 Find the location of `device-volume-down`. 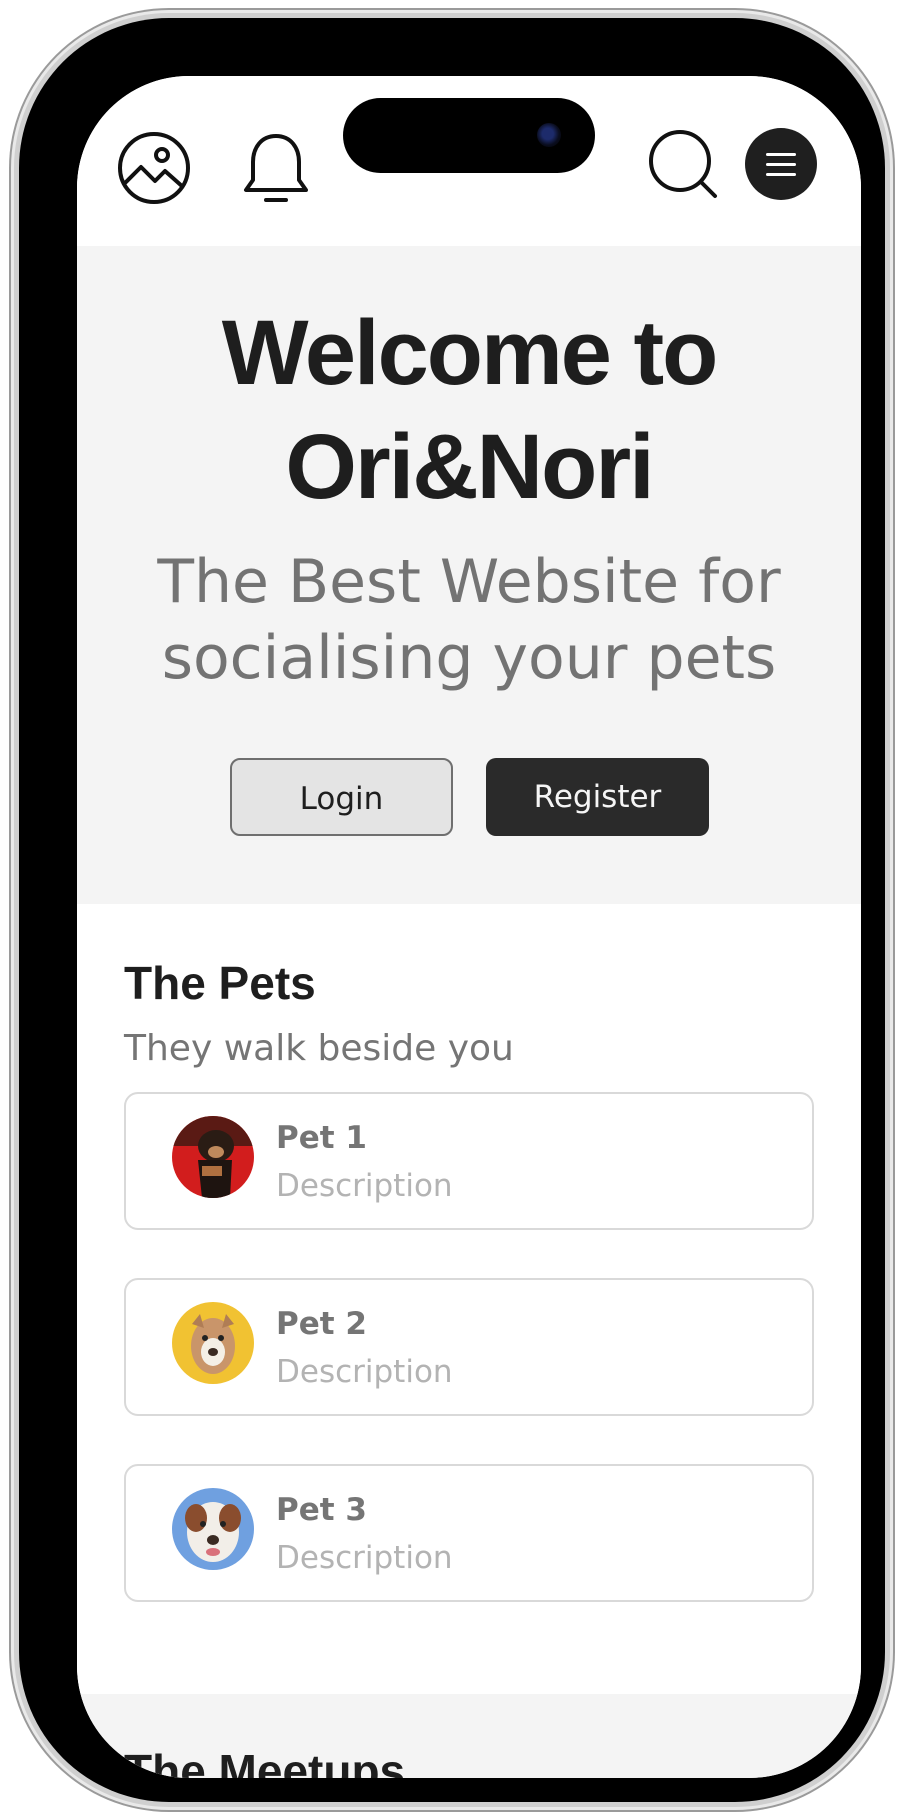

device-volume-down is located at coordinates (15, 668).